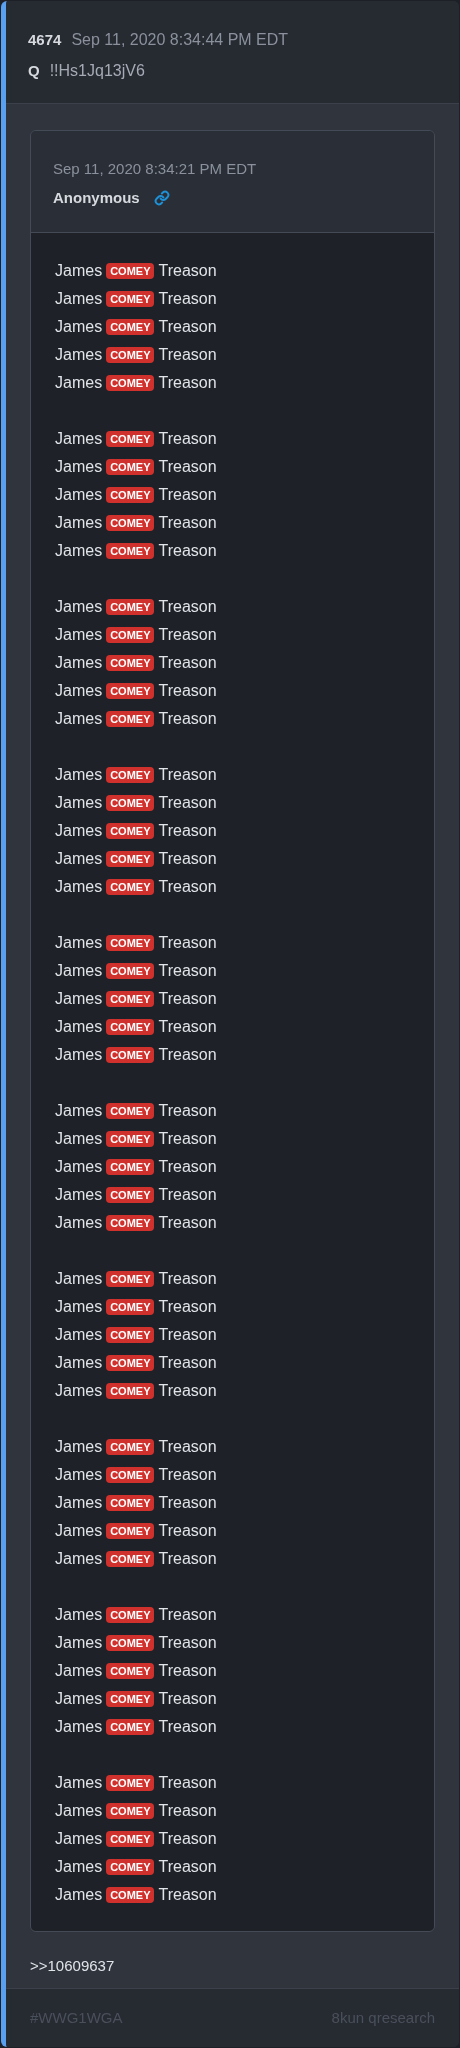 This screenshot has height=2048, width=460. I want to click on reply-link: >>10609637, so click(72, 1965).